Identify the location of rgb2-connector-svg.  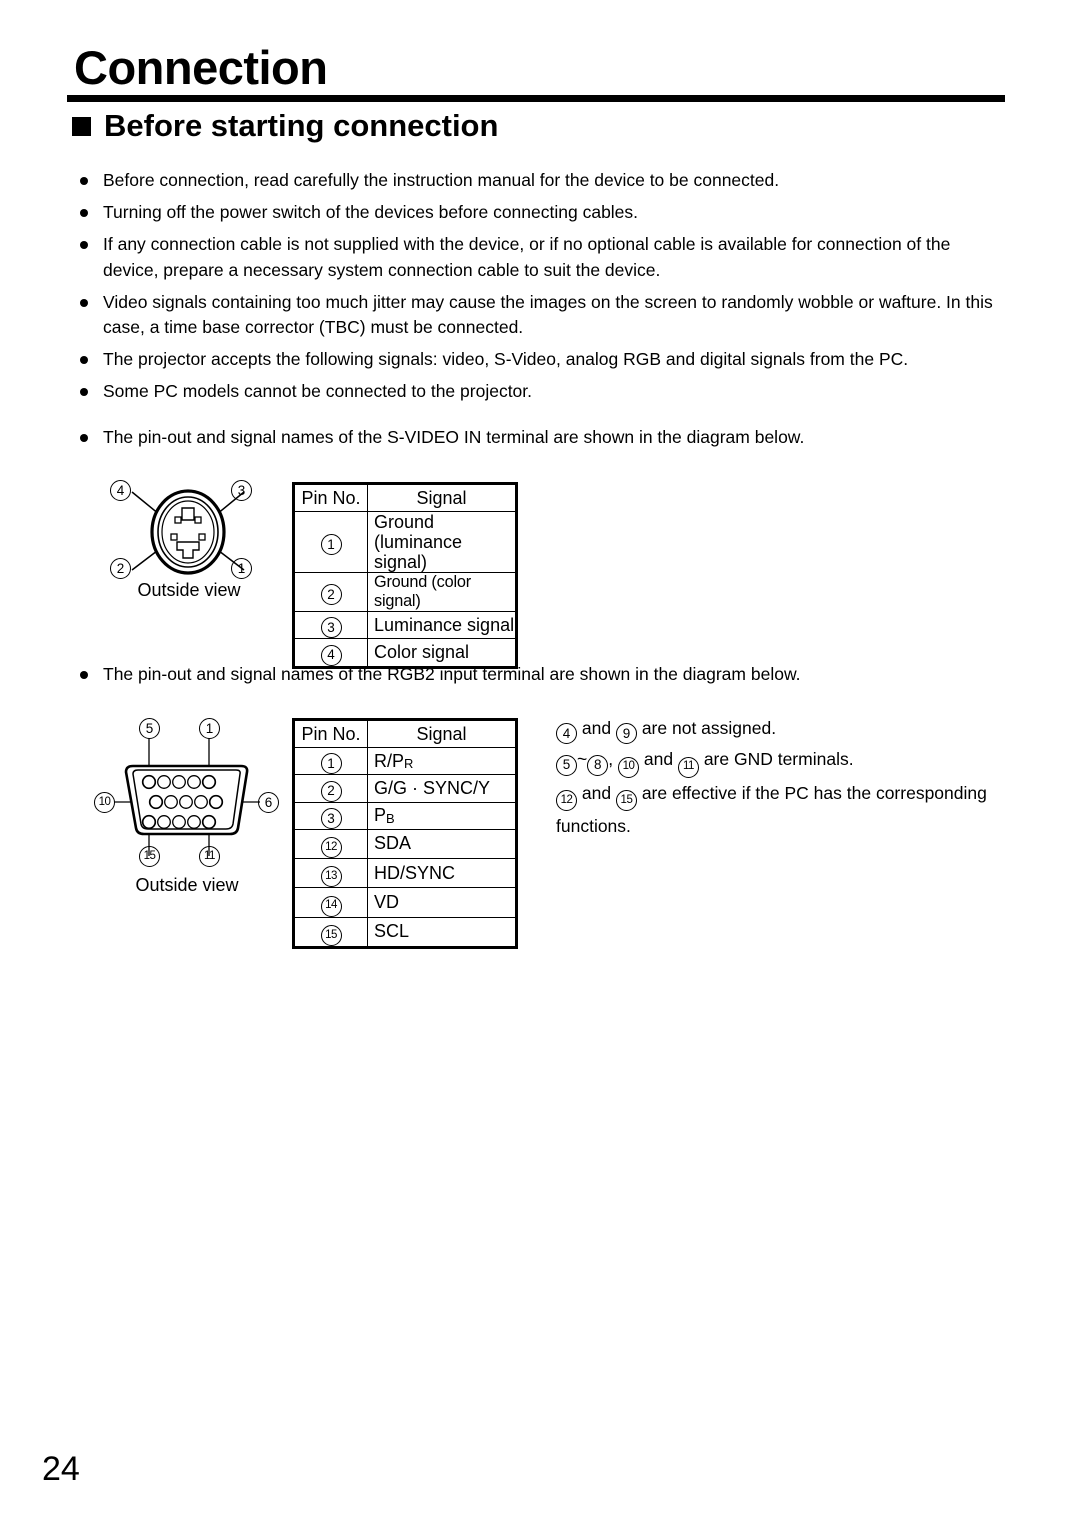
(187, 797).